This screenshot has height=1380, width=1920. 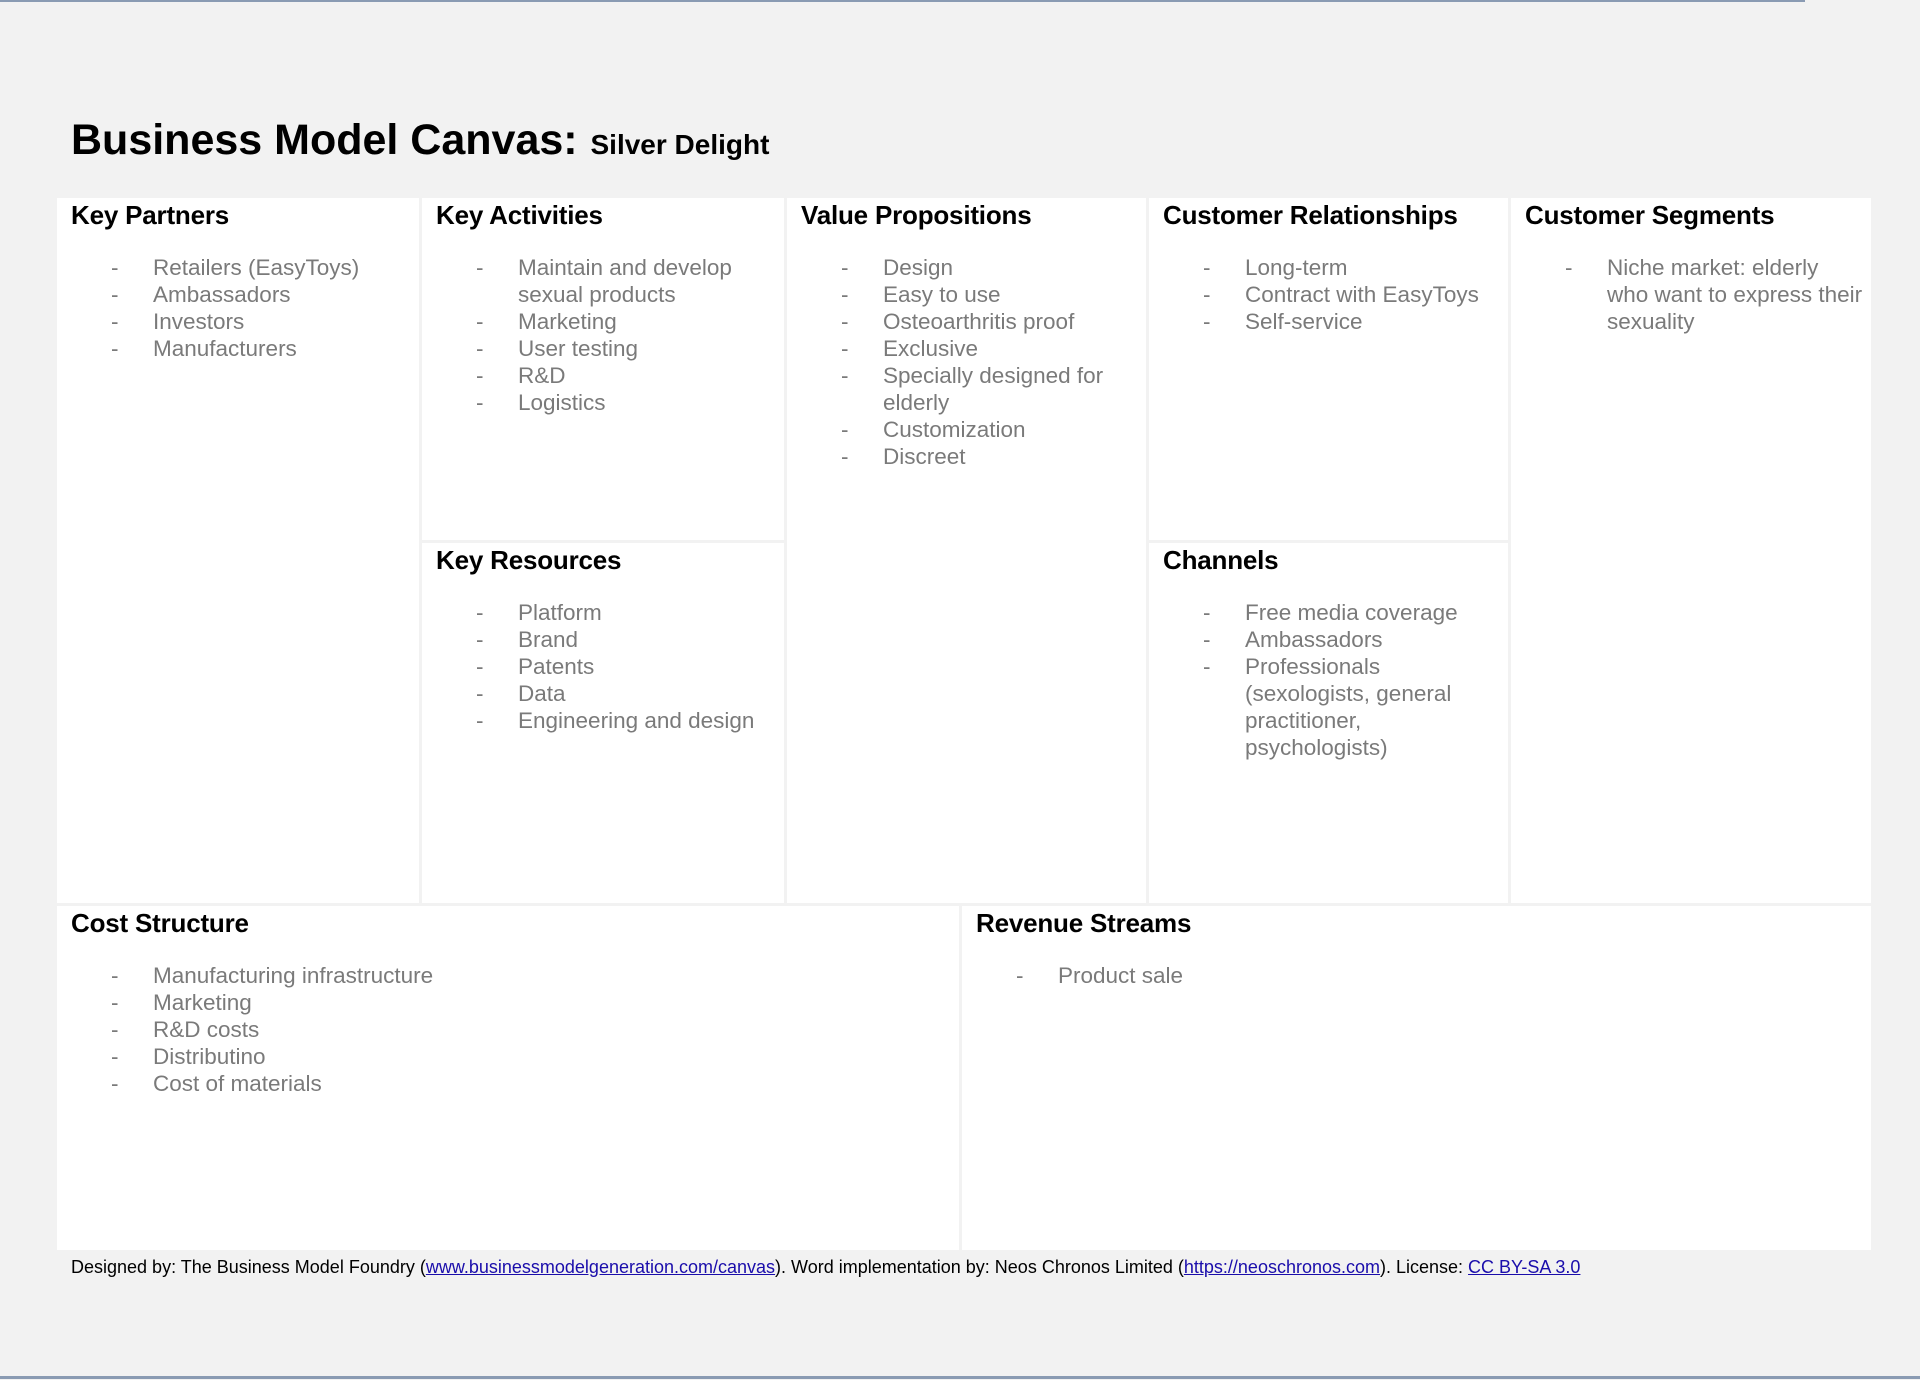 What do you see at coordinates (556, 666) in the screenshot?
I see `list-item-text: Patents` at bounding box center [556, 666].